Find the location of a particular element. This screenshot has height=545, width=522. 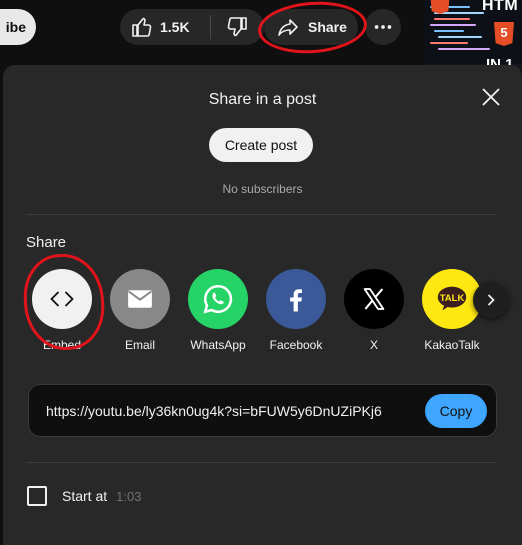

share-target-facebook: Facebook is located at coordinates (296, 310).